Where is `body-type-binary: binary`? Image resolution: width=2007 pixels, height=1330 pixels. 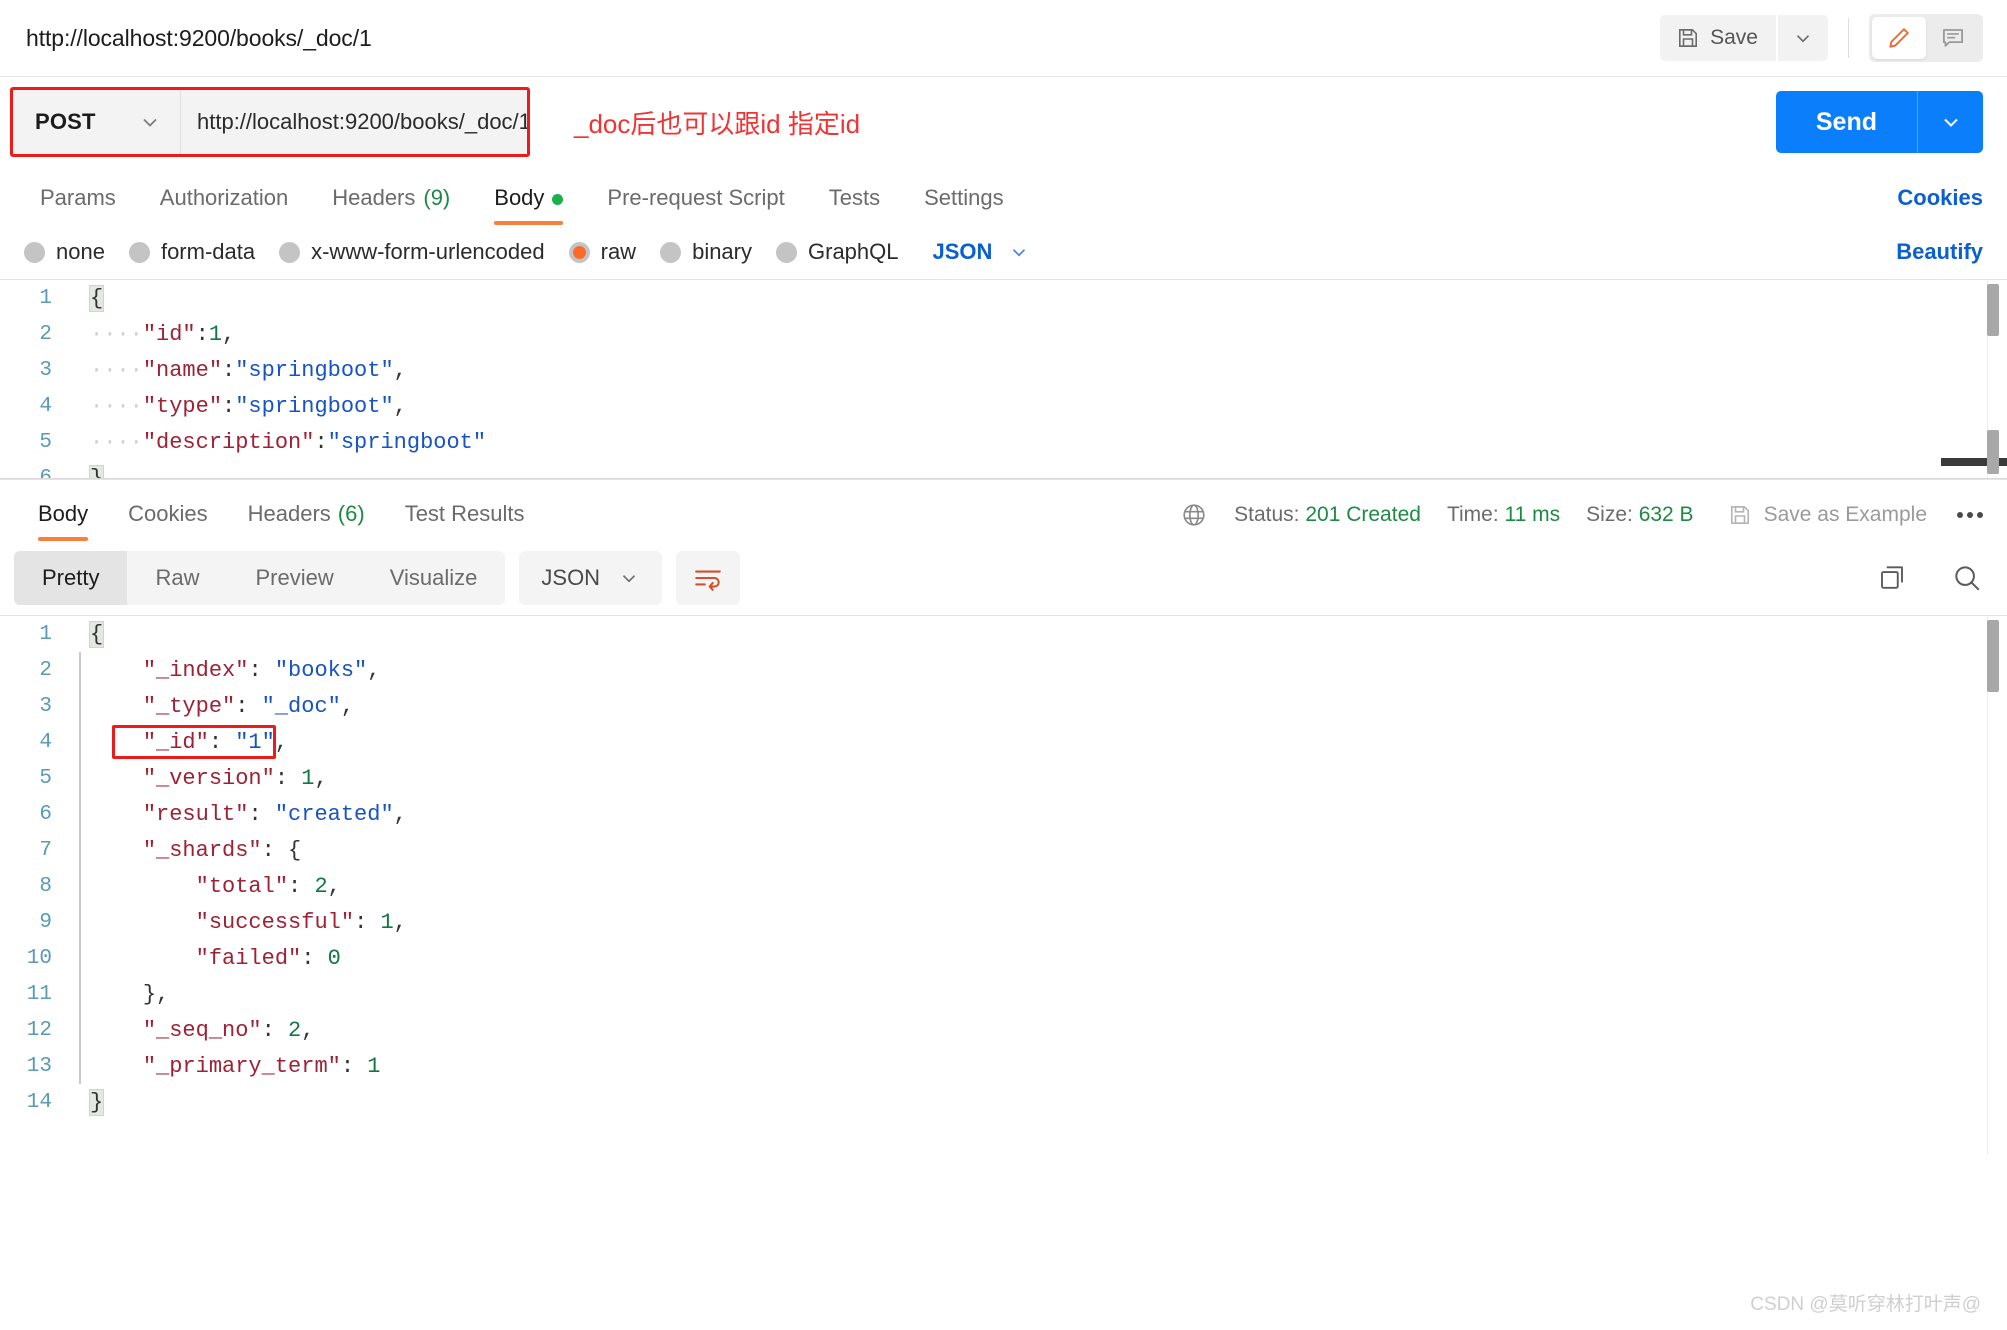
body-type-binary: binary is located at coordinates (712, 252).